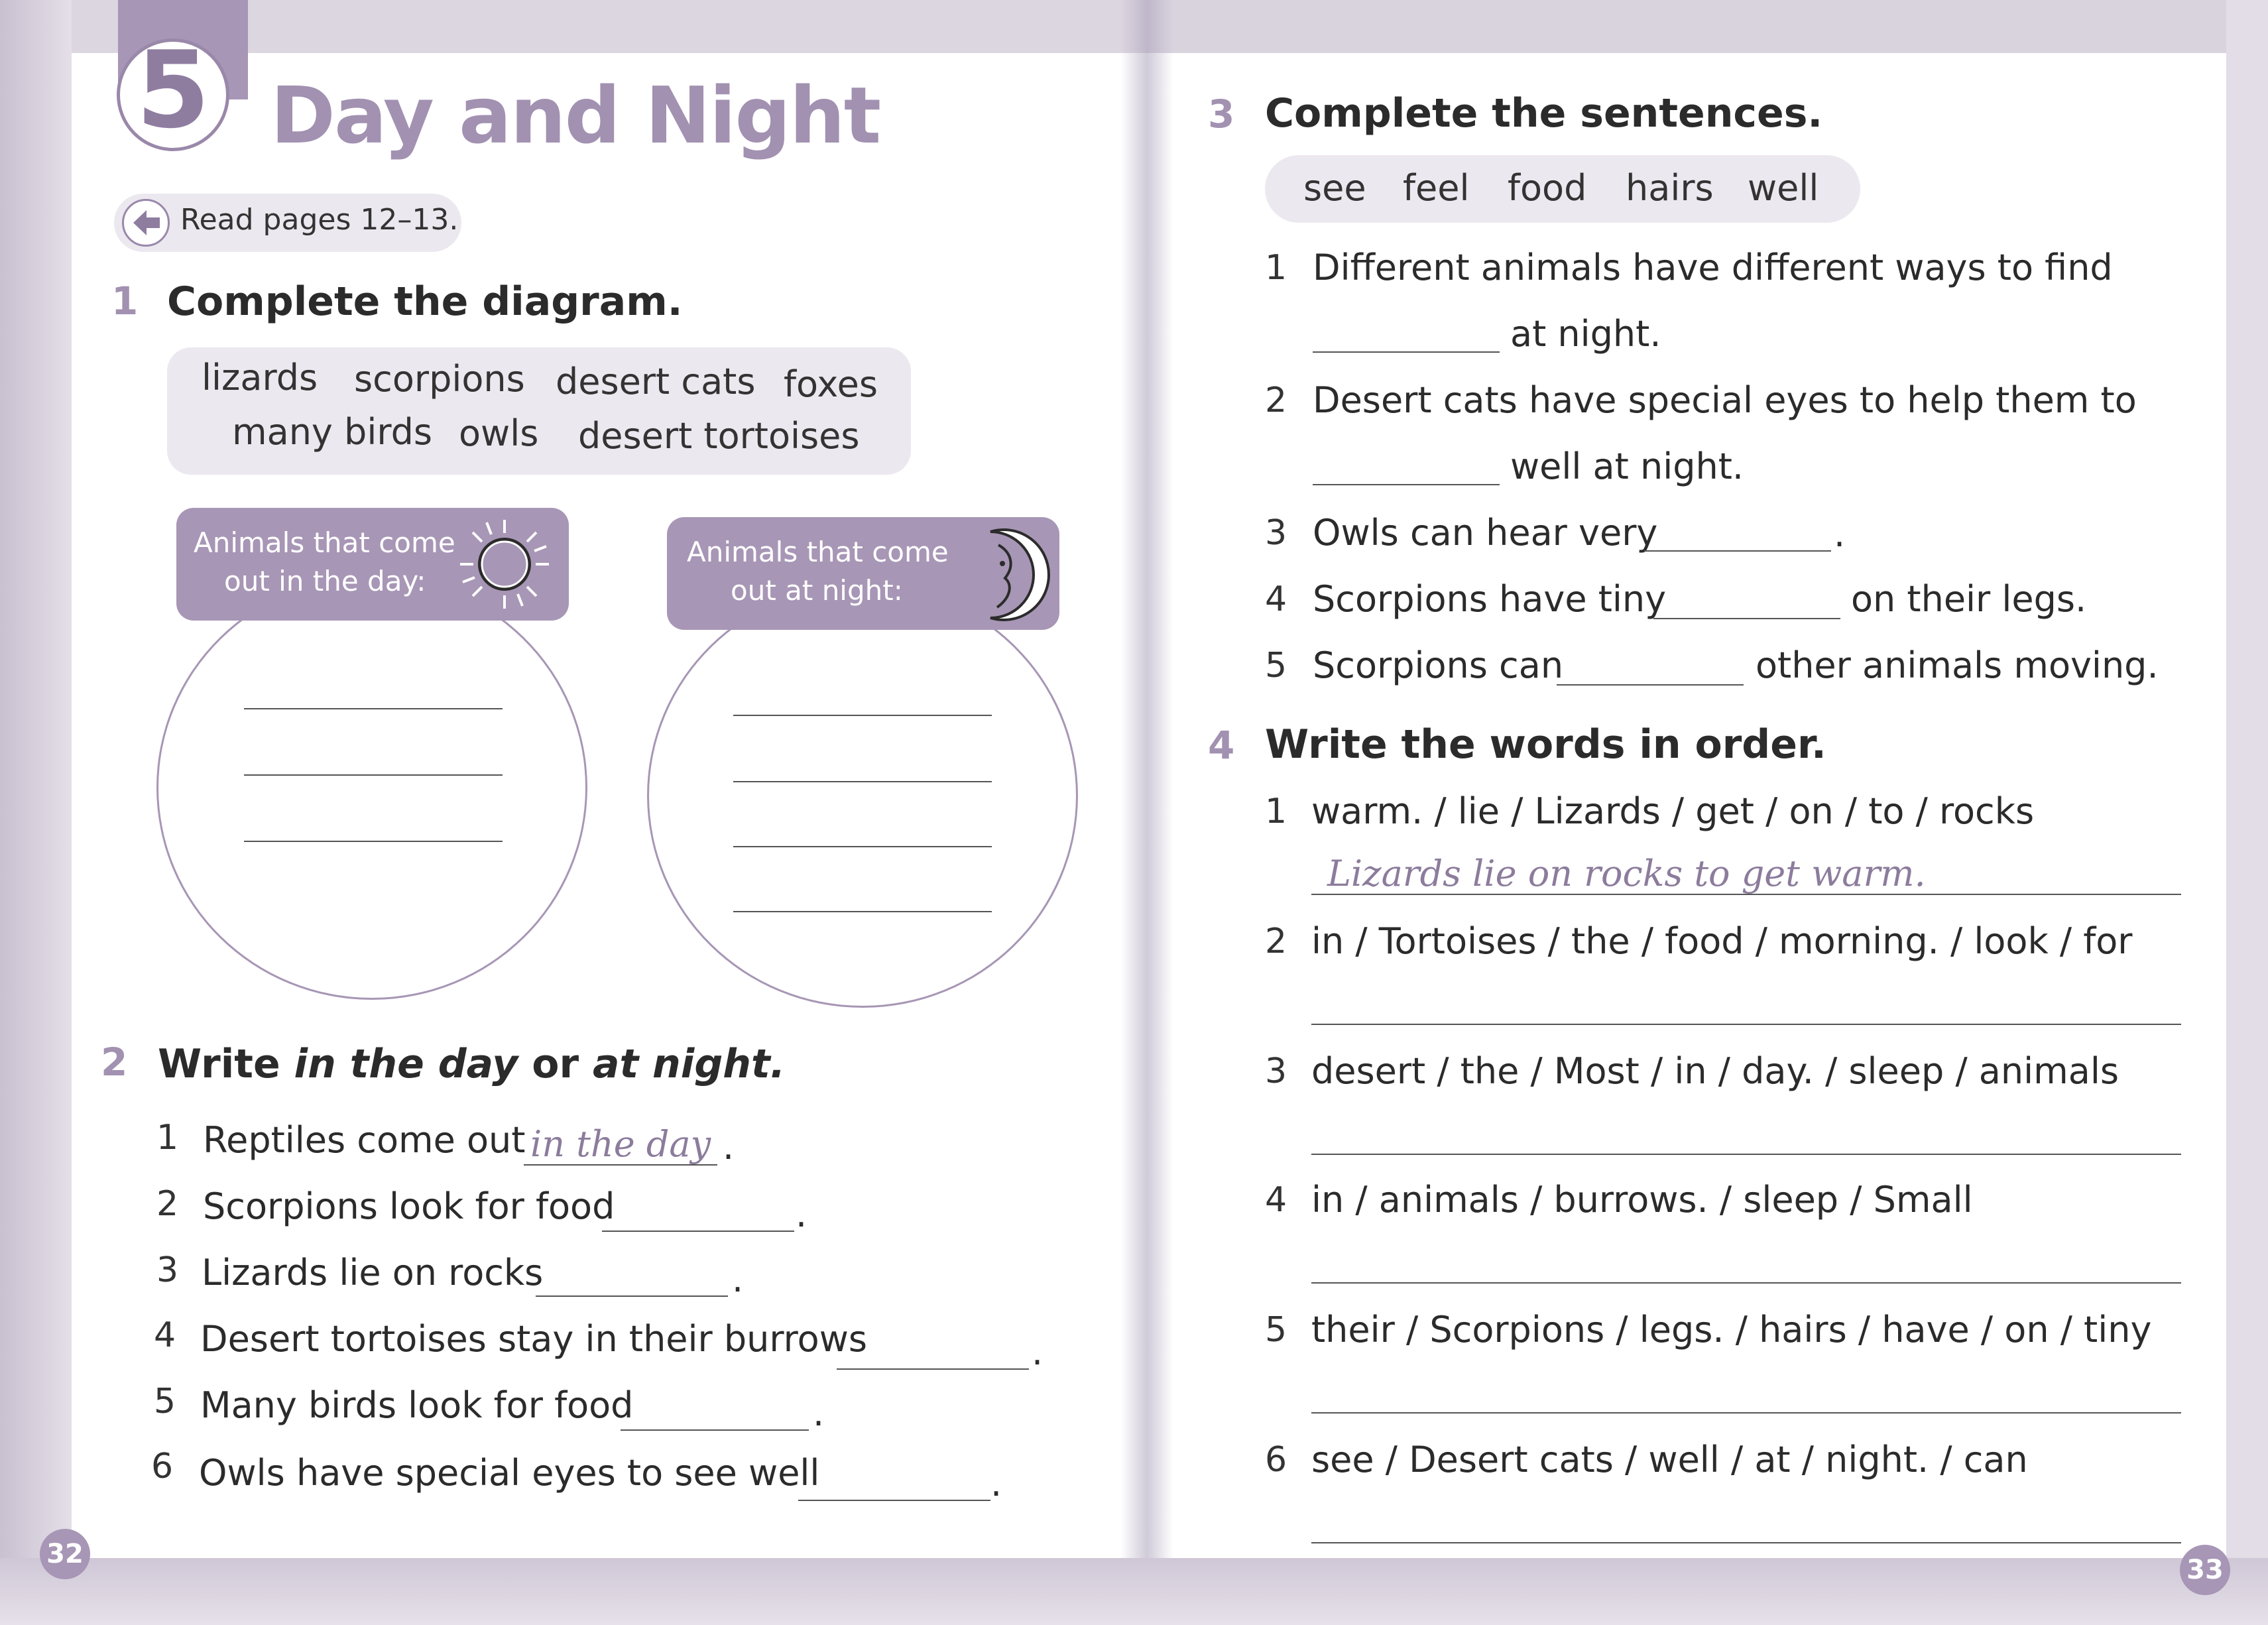 Image resolution: width=2268 pixels, height=1625 pixels. What do you see at coordinates (472, 1064) in the screenshot?
I see `ex2-title: Write in the day or at night.` at bounding box center [472, 1064].